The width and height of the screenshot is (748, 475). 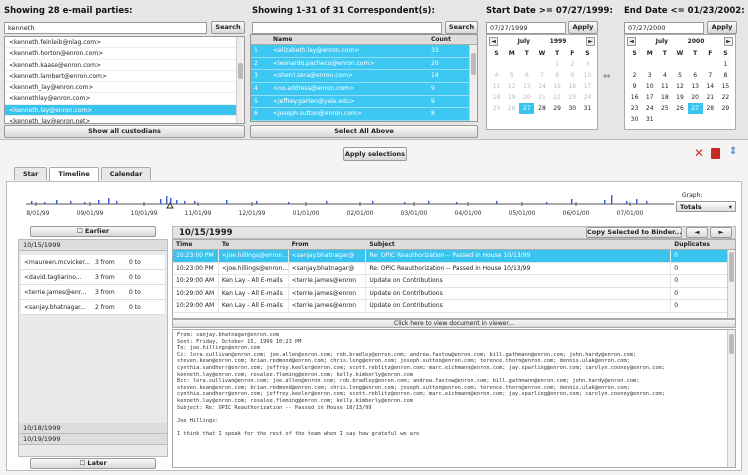 What do you see at coordinates (725, 75) in the screenshot?
I see `calendar-day: 8` at bounding box center [725, 75].